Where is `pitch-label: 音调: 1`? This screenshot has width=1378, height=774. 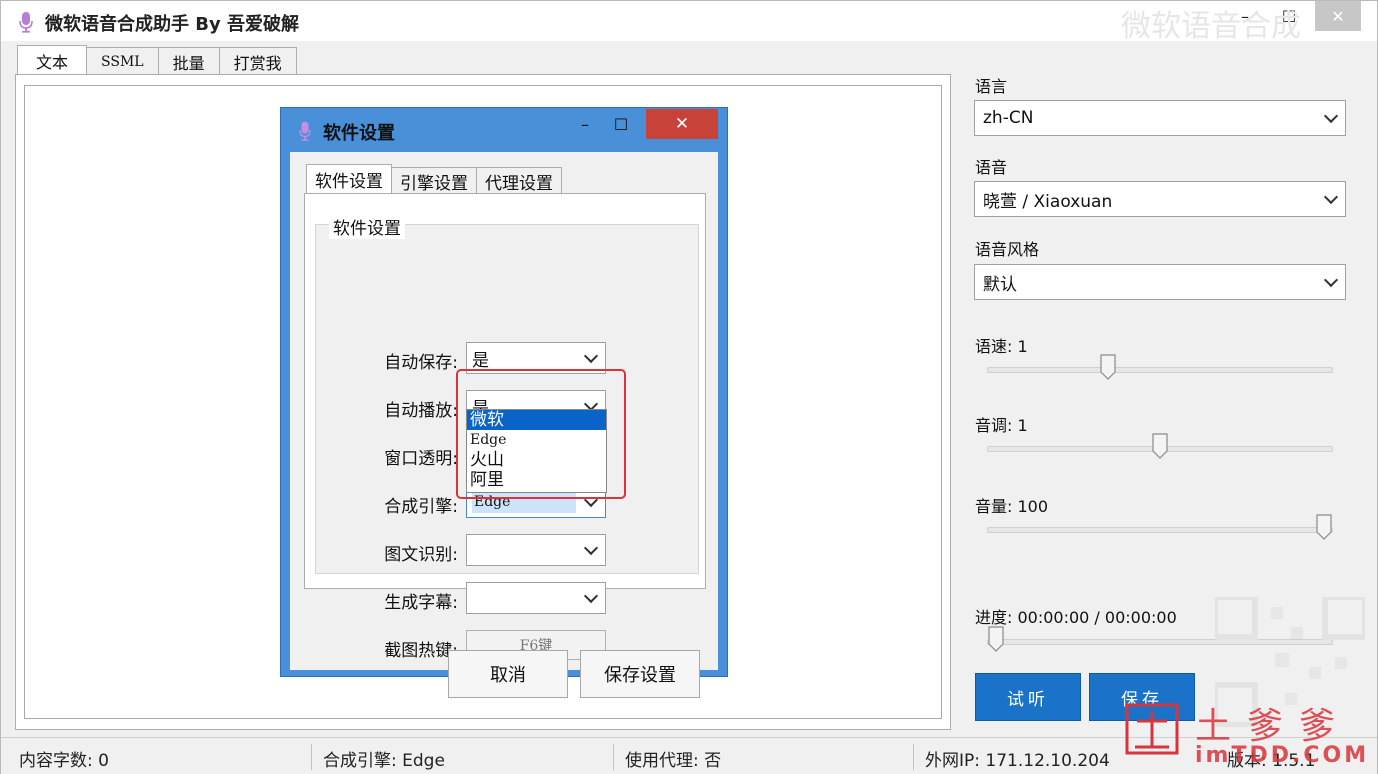 pitch-label: 音调: 1 is located at coordinates (1001, 425).